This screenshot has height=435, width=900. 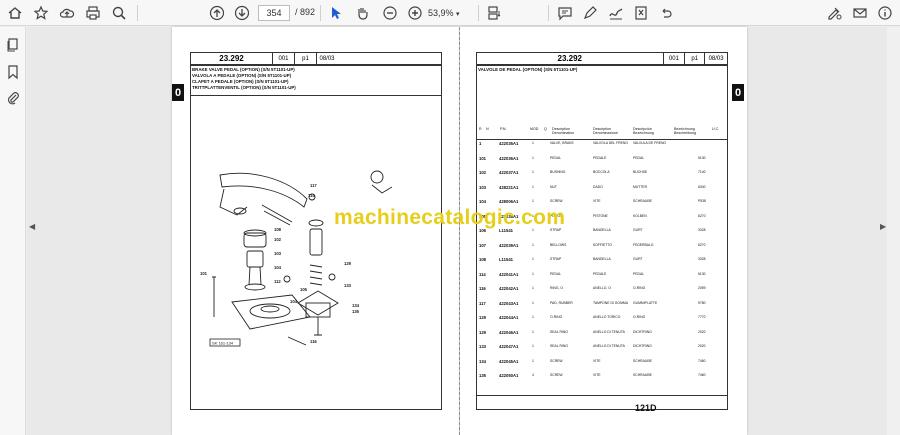 I want to click on col-q: Q, so click(x=545, y=129).